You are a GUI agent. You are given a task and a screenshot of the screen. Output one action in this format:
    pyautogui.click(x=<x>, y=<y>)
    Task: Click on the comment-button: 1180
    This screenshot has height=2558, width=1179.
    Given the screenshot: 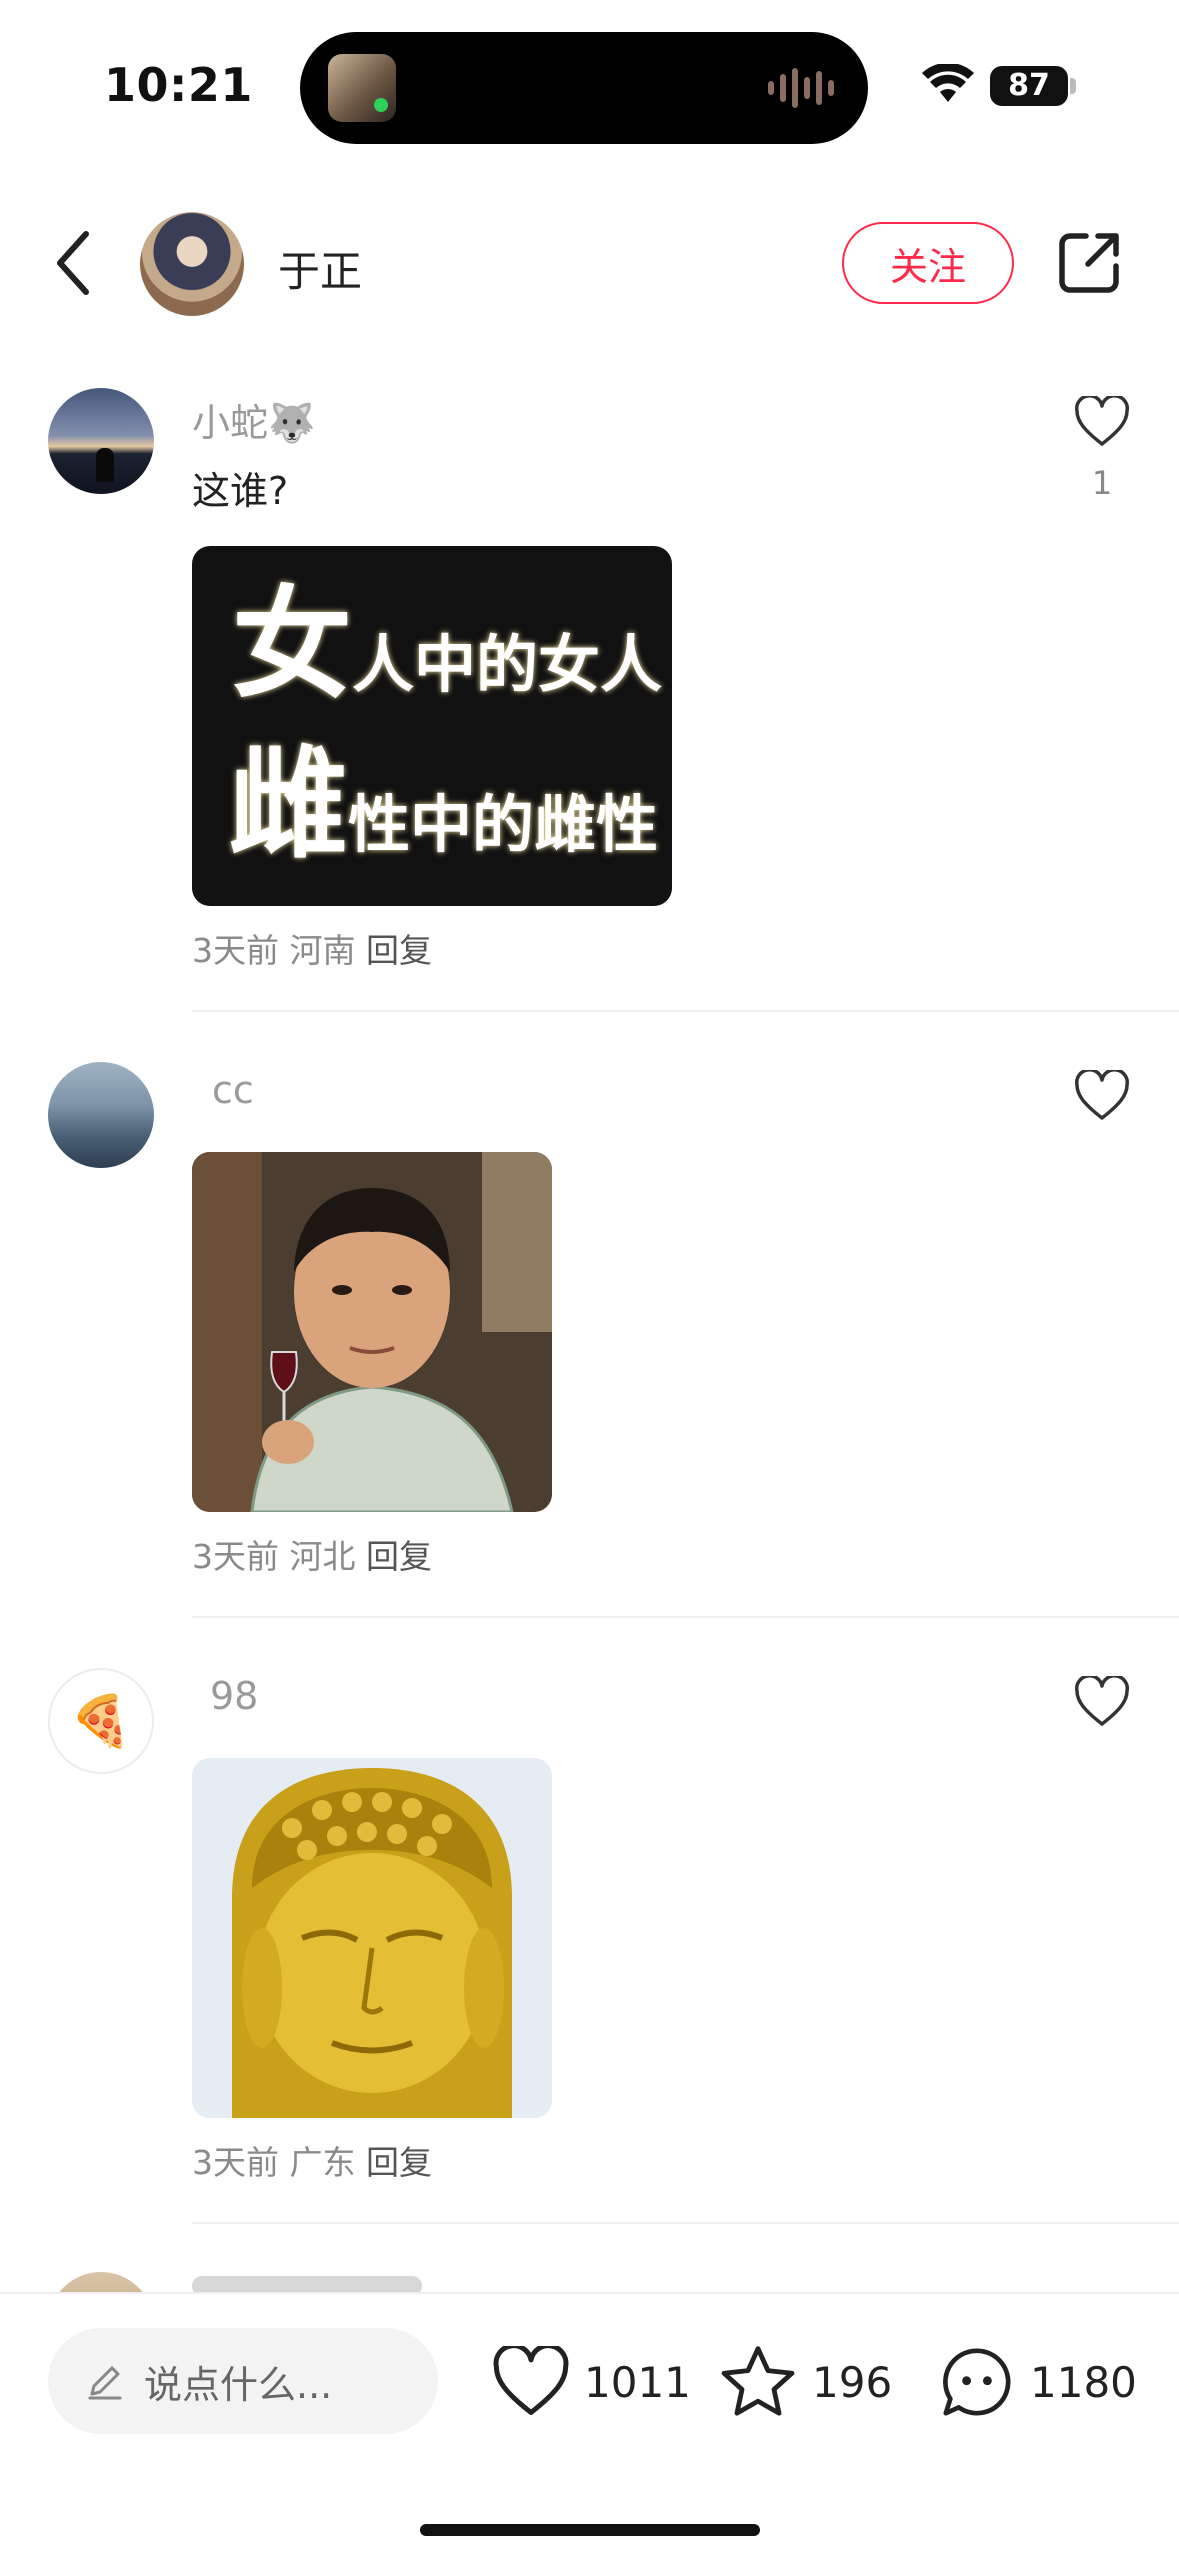 What is the action you would take?
    pyautogui.click(x=1037, y=2382)
    